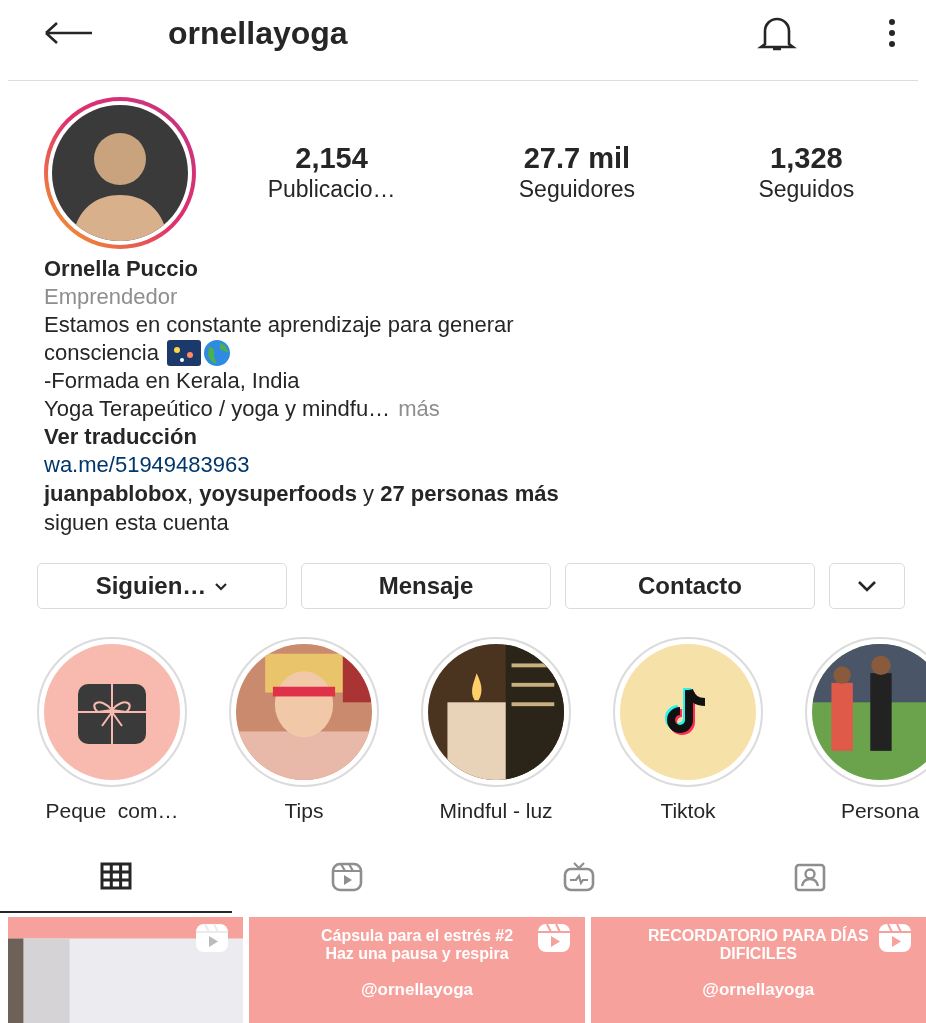 The width and height of the screenshot is (926, 1023). Describe the element at coordinates (496, 811) in the screenshot. I see `highlight-label: Mindful - luz` at that location.